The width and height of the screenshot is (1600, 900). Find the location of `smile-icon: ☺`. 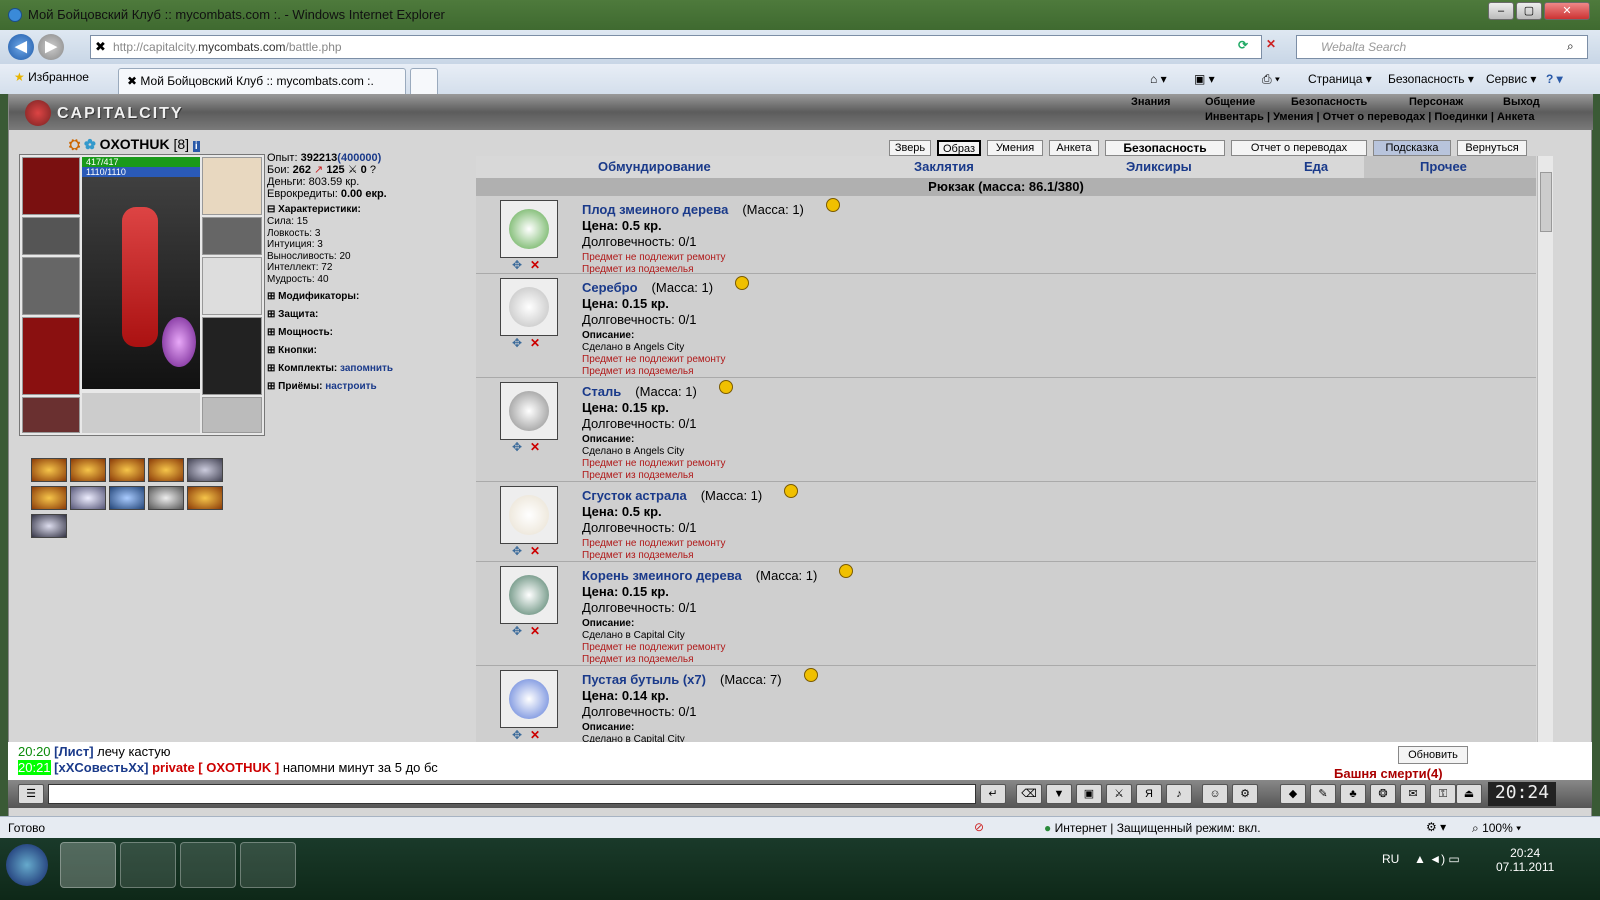

smile-icon: ☺ is located at coordinates (1215, 794).